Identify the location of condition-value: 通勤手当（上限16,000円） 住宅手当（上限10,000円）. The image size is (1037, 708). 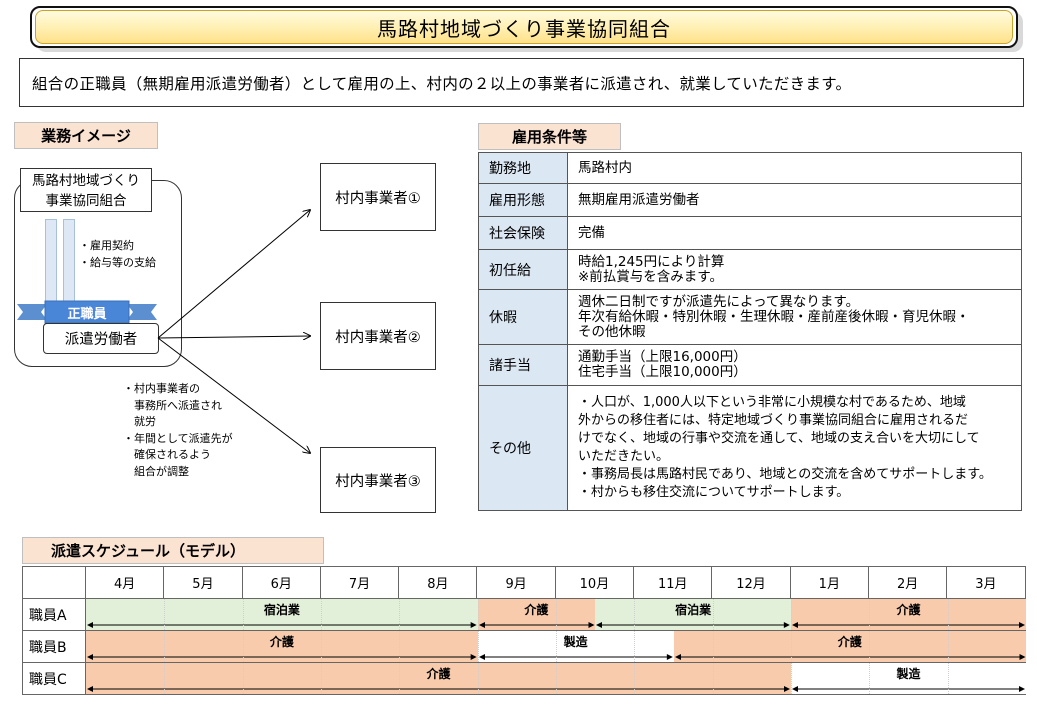
(794, 365).